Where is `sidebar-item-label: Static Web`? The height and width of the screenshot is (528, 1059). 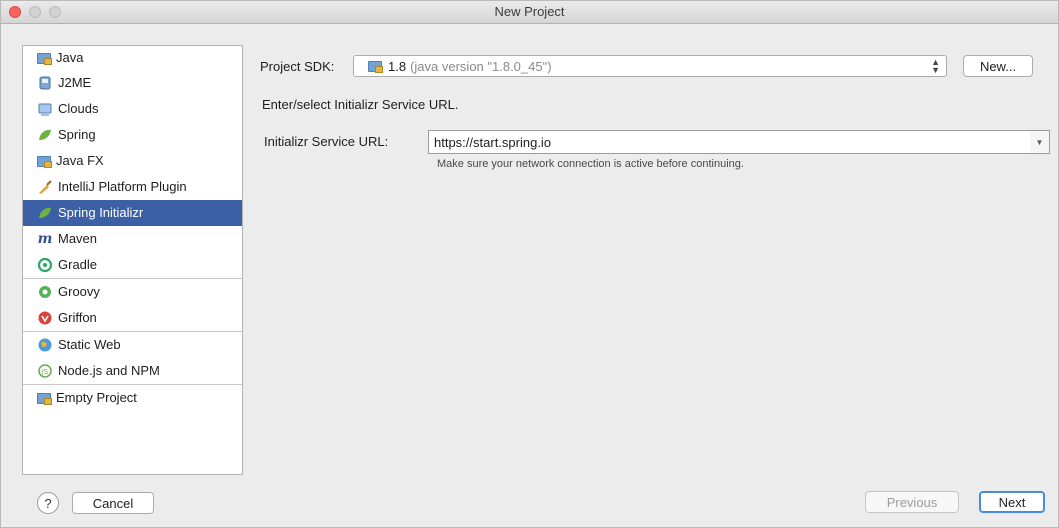 sidebar-item-label: Static Web is located at coordinates (89, 344).